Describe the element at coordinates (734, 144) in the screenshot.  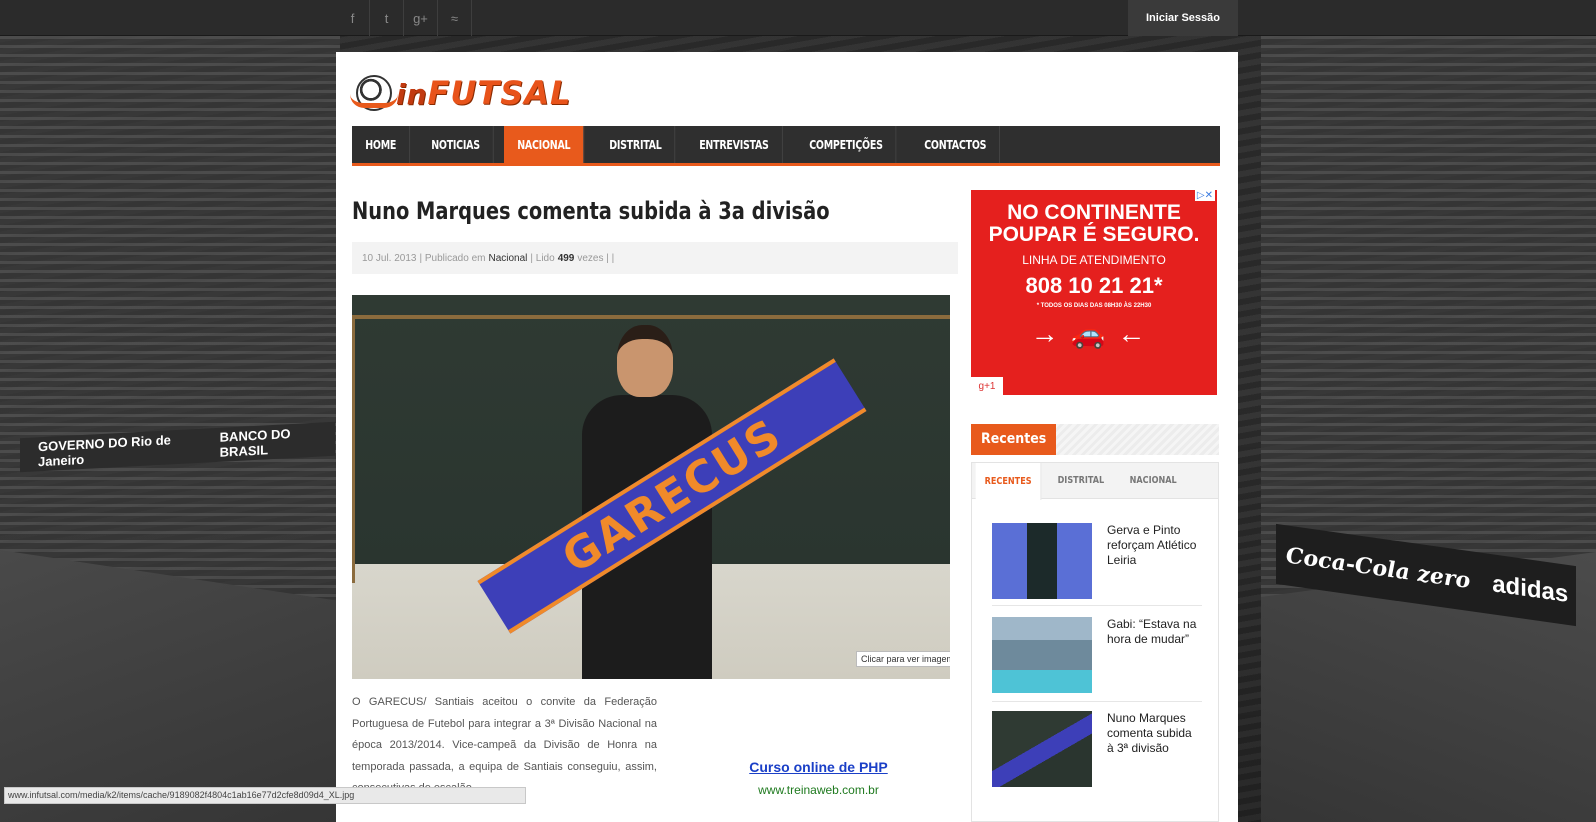
I see `nav-item-entrevistas: ENTREVISTAS` at that location.